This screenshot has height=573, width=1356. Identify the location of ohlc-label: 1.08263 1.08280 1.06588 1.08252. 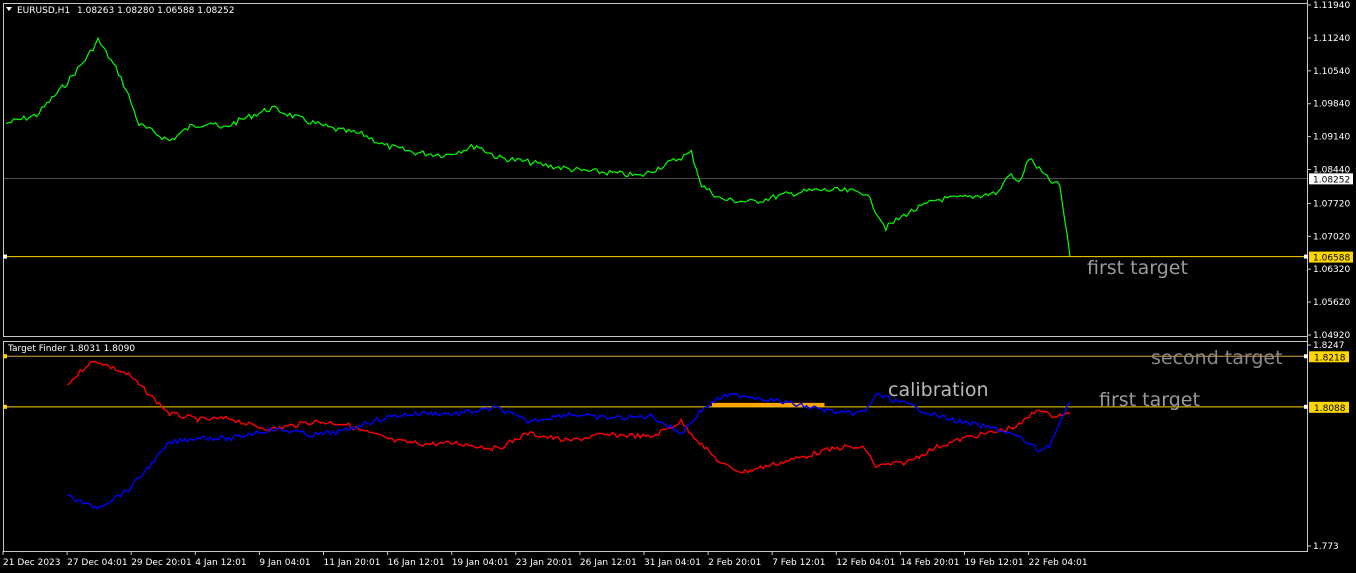
(155, 11).